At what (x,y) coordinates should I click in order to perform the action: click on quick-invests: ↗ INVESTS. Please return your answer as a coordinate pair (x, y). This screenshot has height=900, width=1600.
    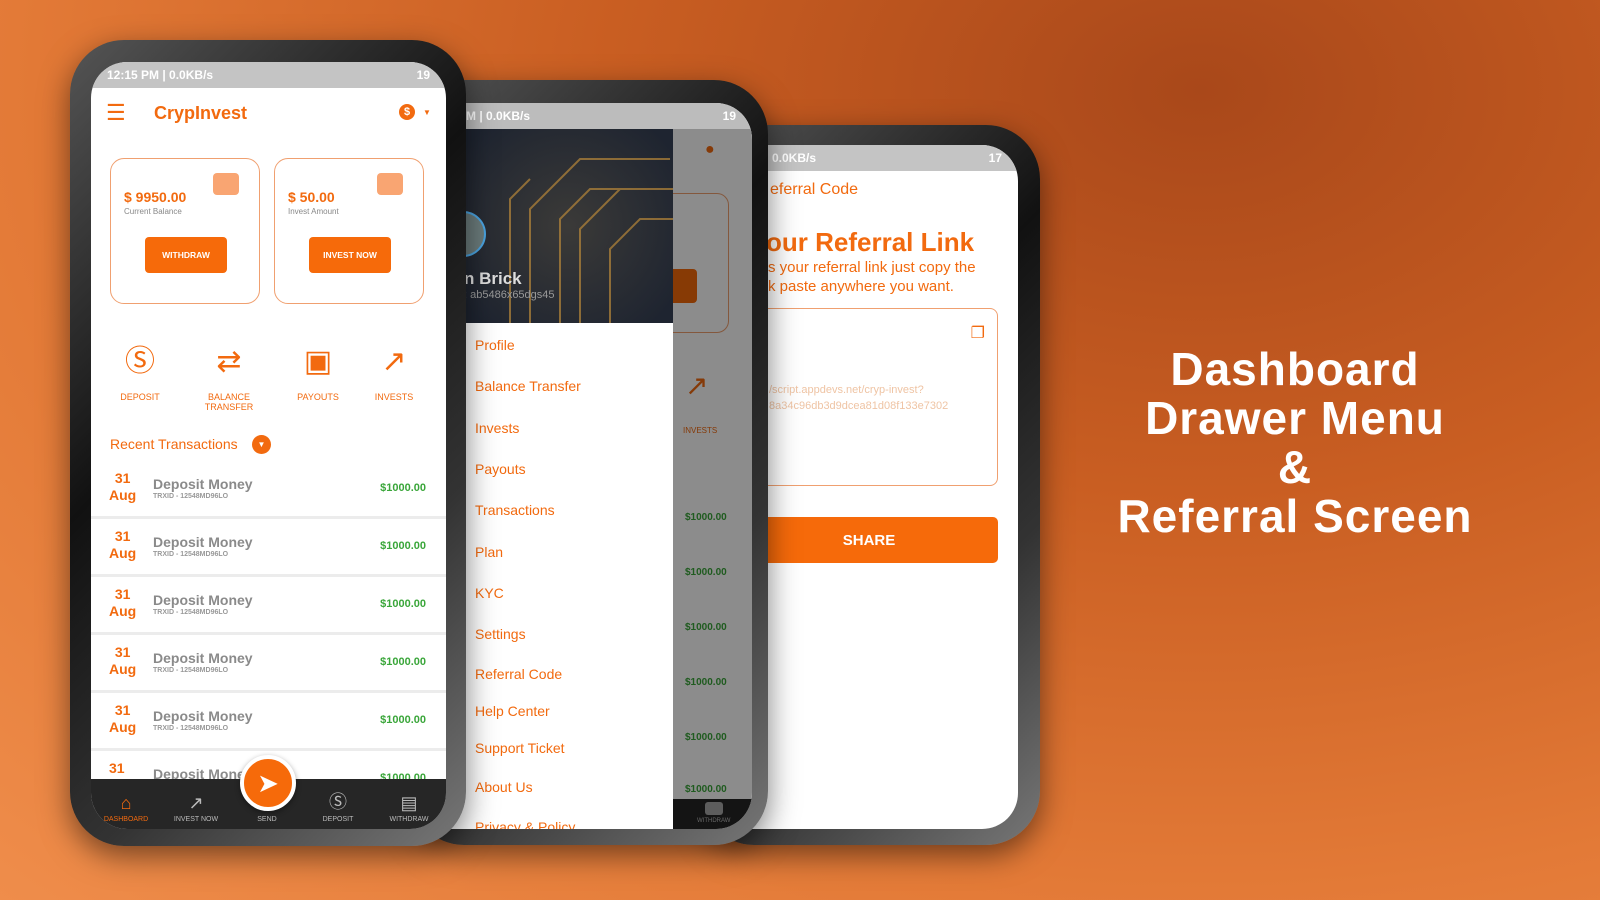
    Looking at the image, I should click on (394, 372).